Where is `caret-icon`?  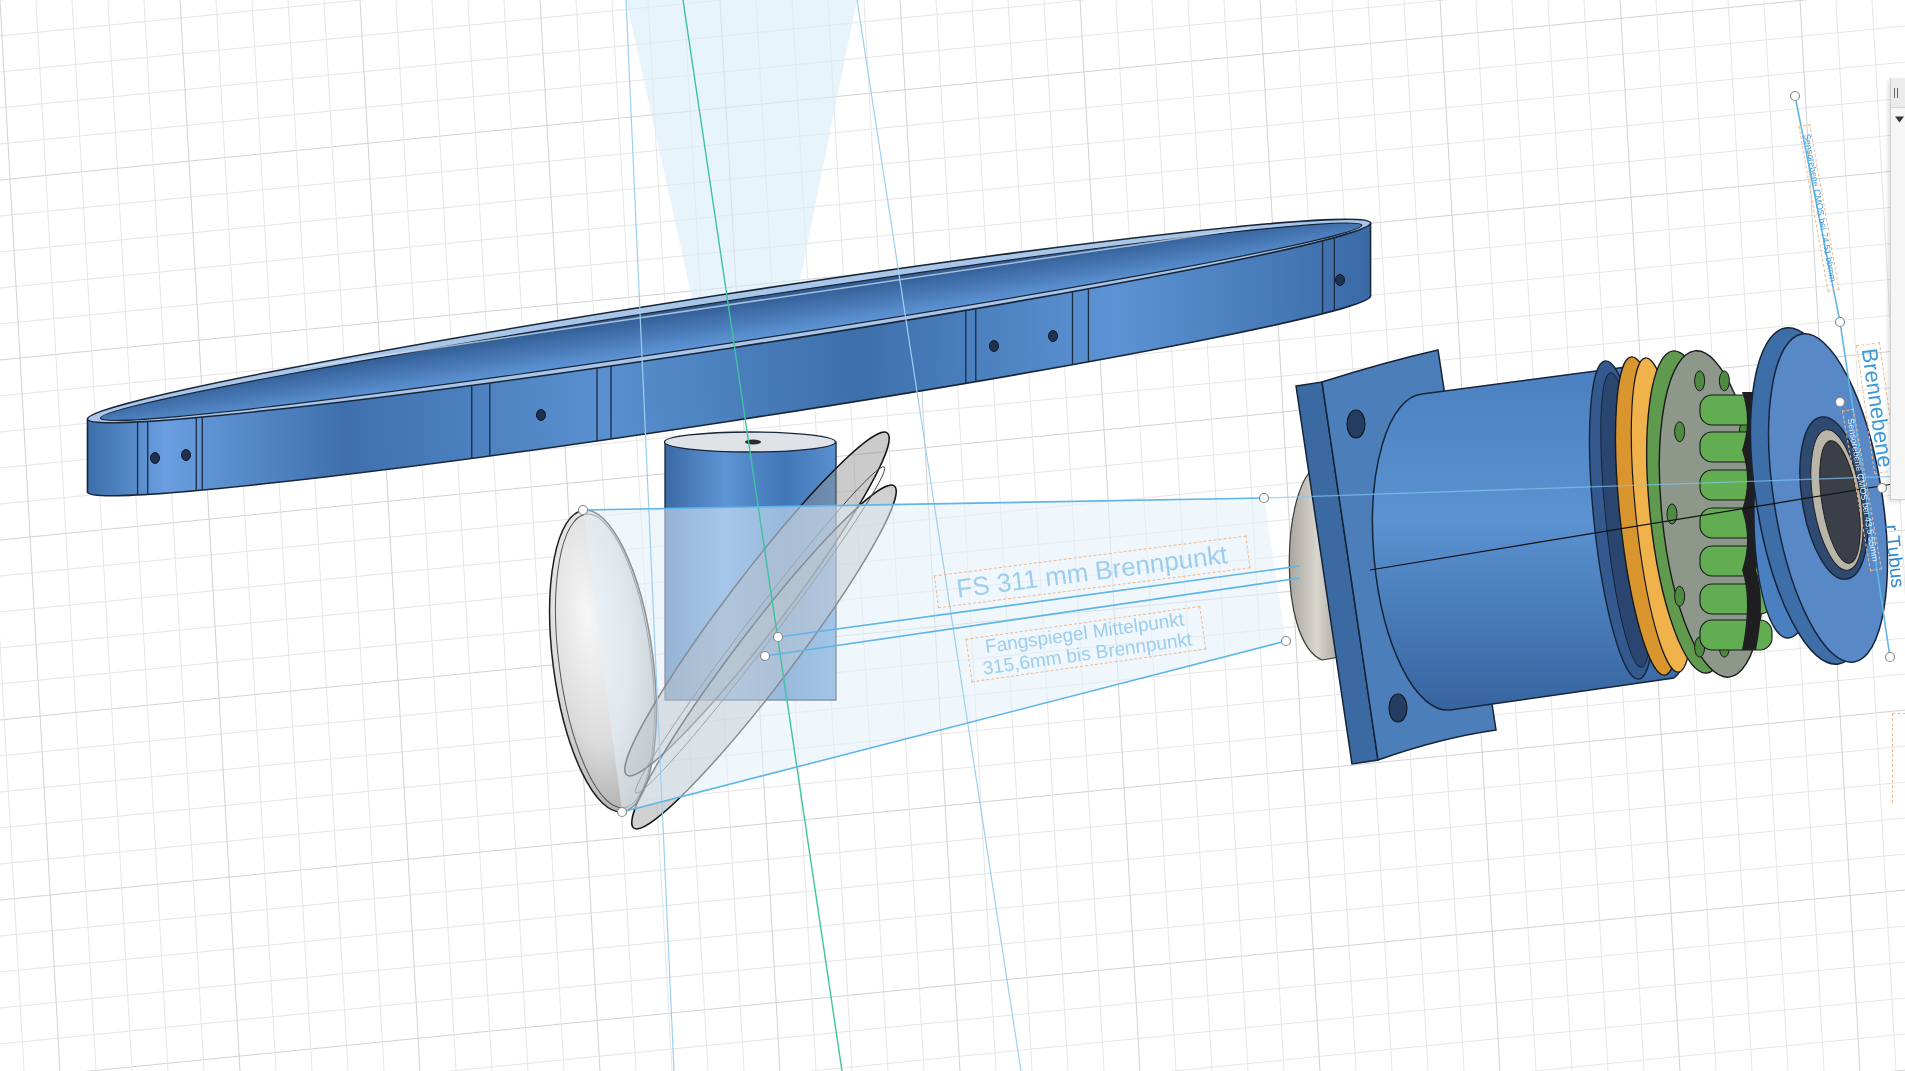 caret-icon is located at coordinates (1899, 119).